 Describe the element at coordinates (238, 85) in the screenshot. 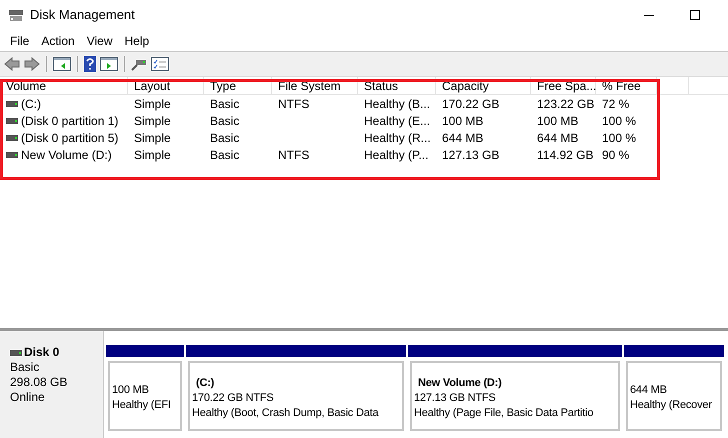

I see `column-header: Type` at that location.